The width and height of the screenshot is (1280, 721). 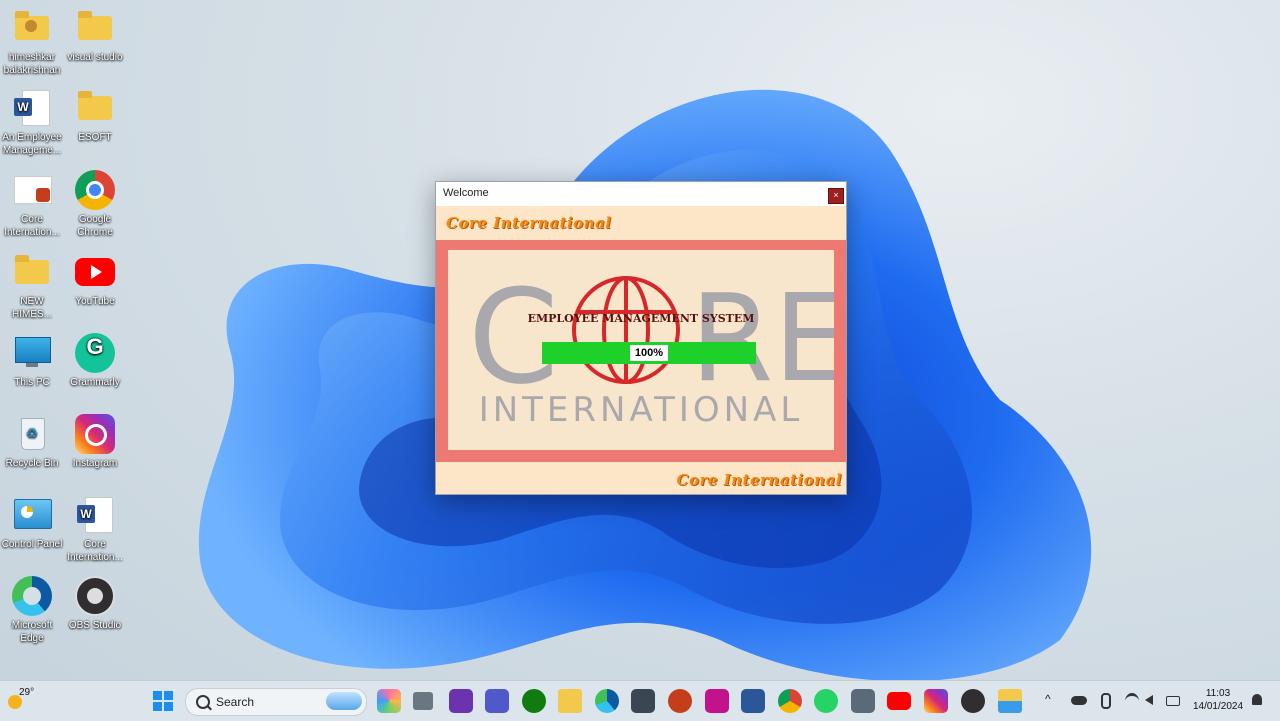 I want to click on close-icon: ×, so click(x=836, y=195).